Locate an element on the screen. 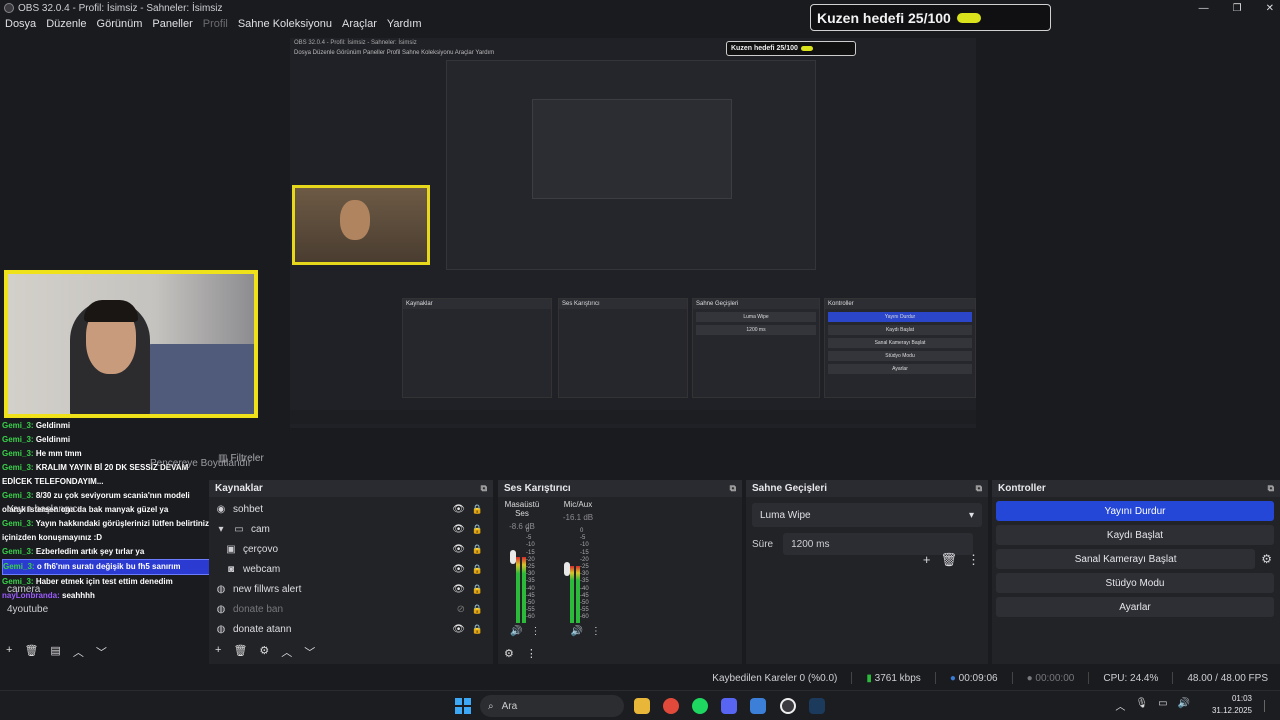 This screenshot has height=720, width=1280. source-item: ◍ new fillwrs alert 👁 🔒 is located at coordinates (354, 589).